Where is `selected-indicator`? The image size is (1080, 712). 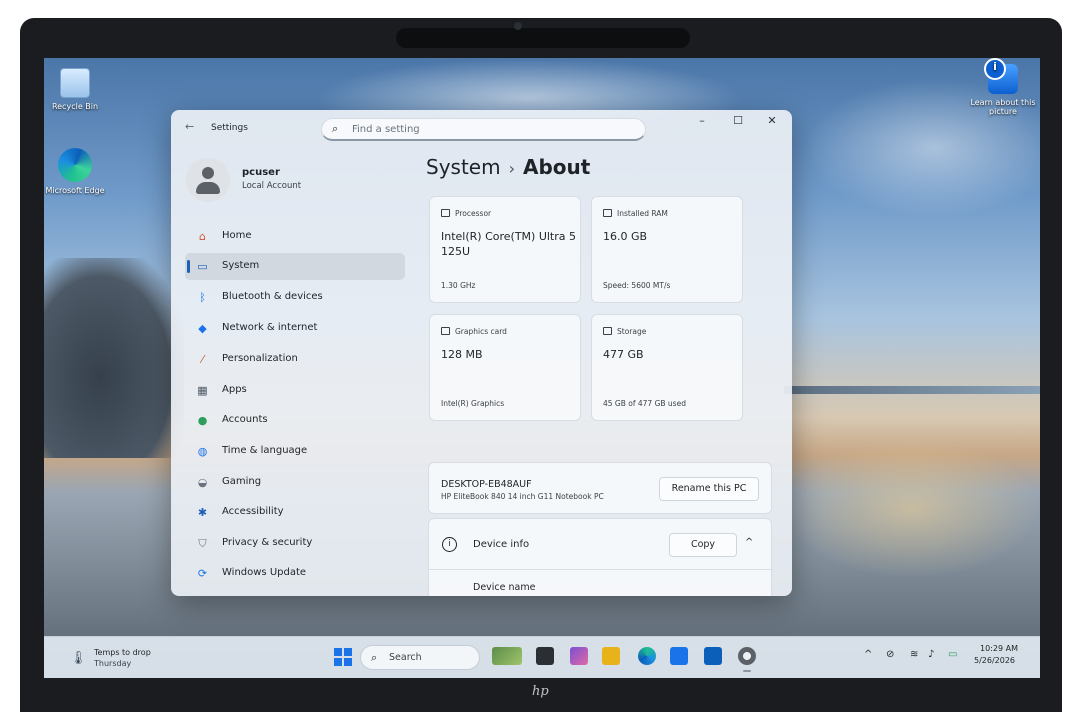
selected-indicator is located at coordinates (188, 266).